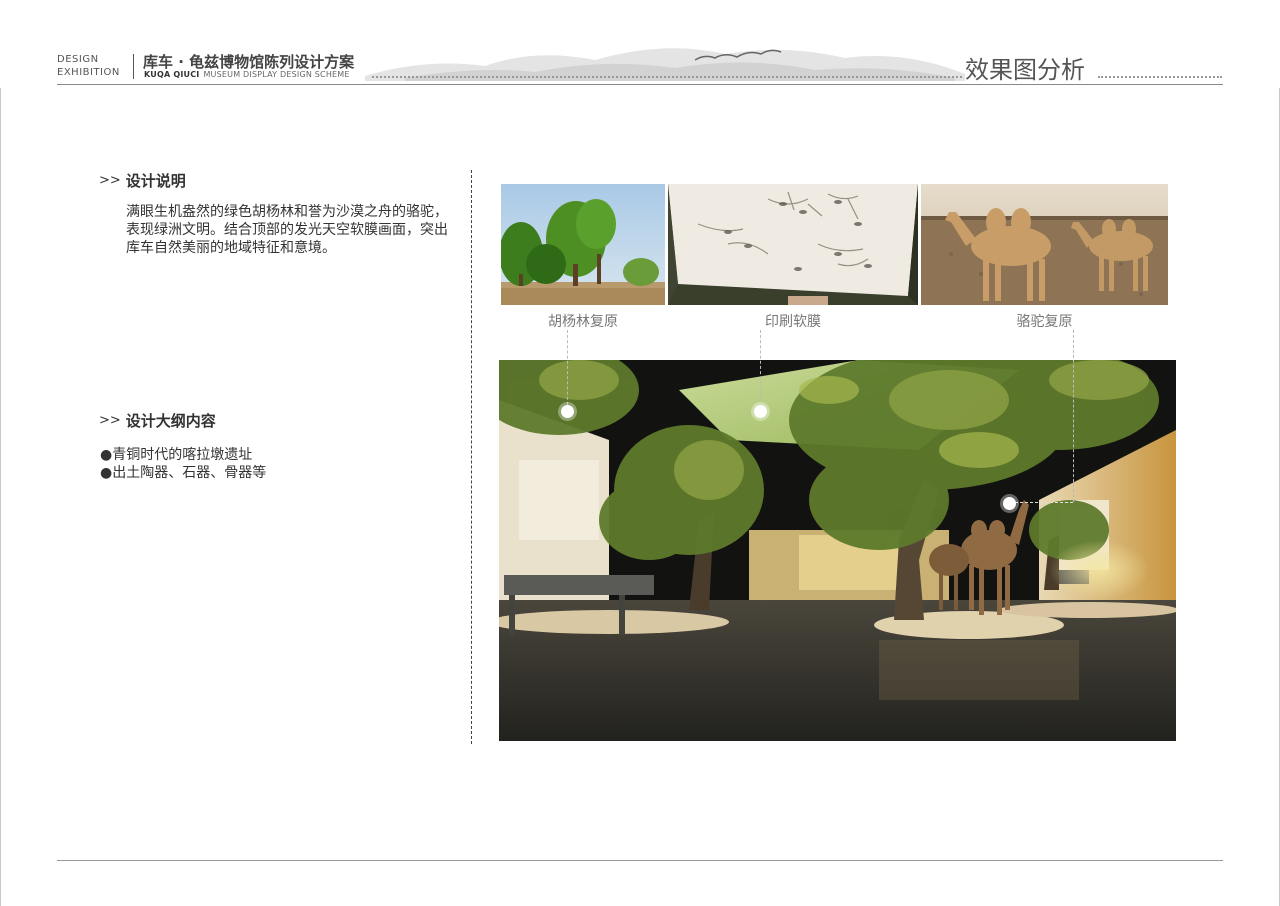  I want to click on photo-caption: 胡杨林复原, so click(583, 322).